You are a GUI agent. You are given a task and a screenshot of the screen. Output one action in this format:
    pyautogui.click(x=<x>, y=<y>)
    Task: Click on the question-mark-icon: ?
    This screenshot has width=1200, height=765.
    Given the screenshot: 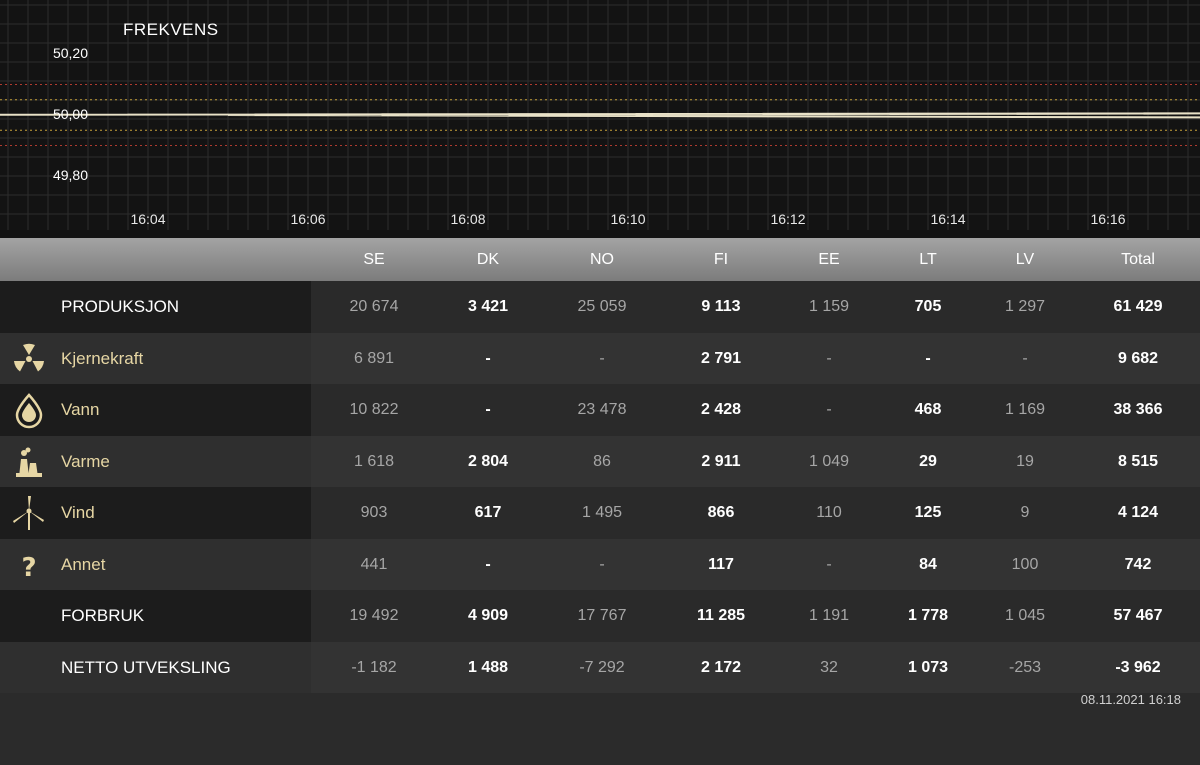 What is the action you would take?
    pyautogui.click(x=29, y=565)
    